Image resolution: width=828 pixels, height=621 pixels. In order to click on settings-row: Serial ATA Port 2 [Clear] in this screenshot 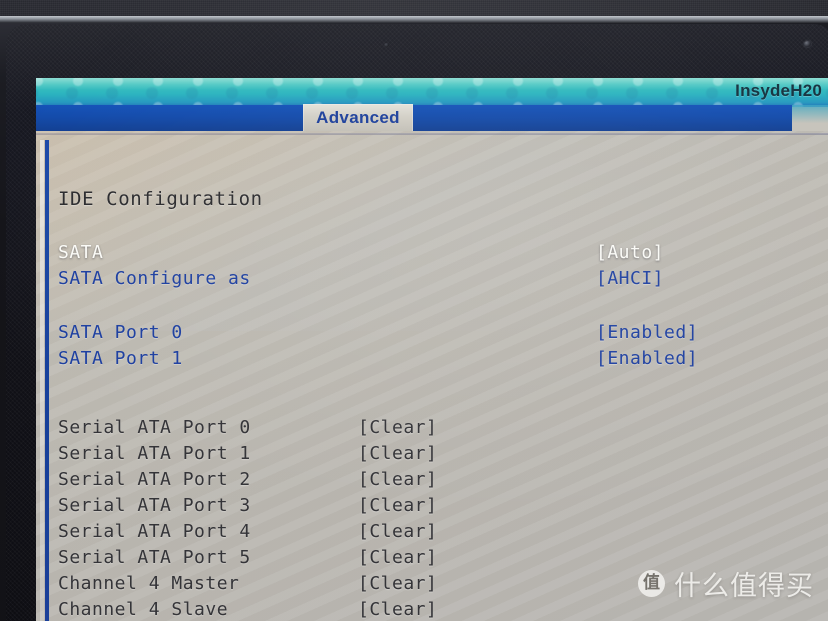, I will do `click(432, 479)`.